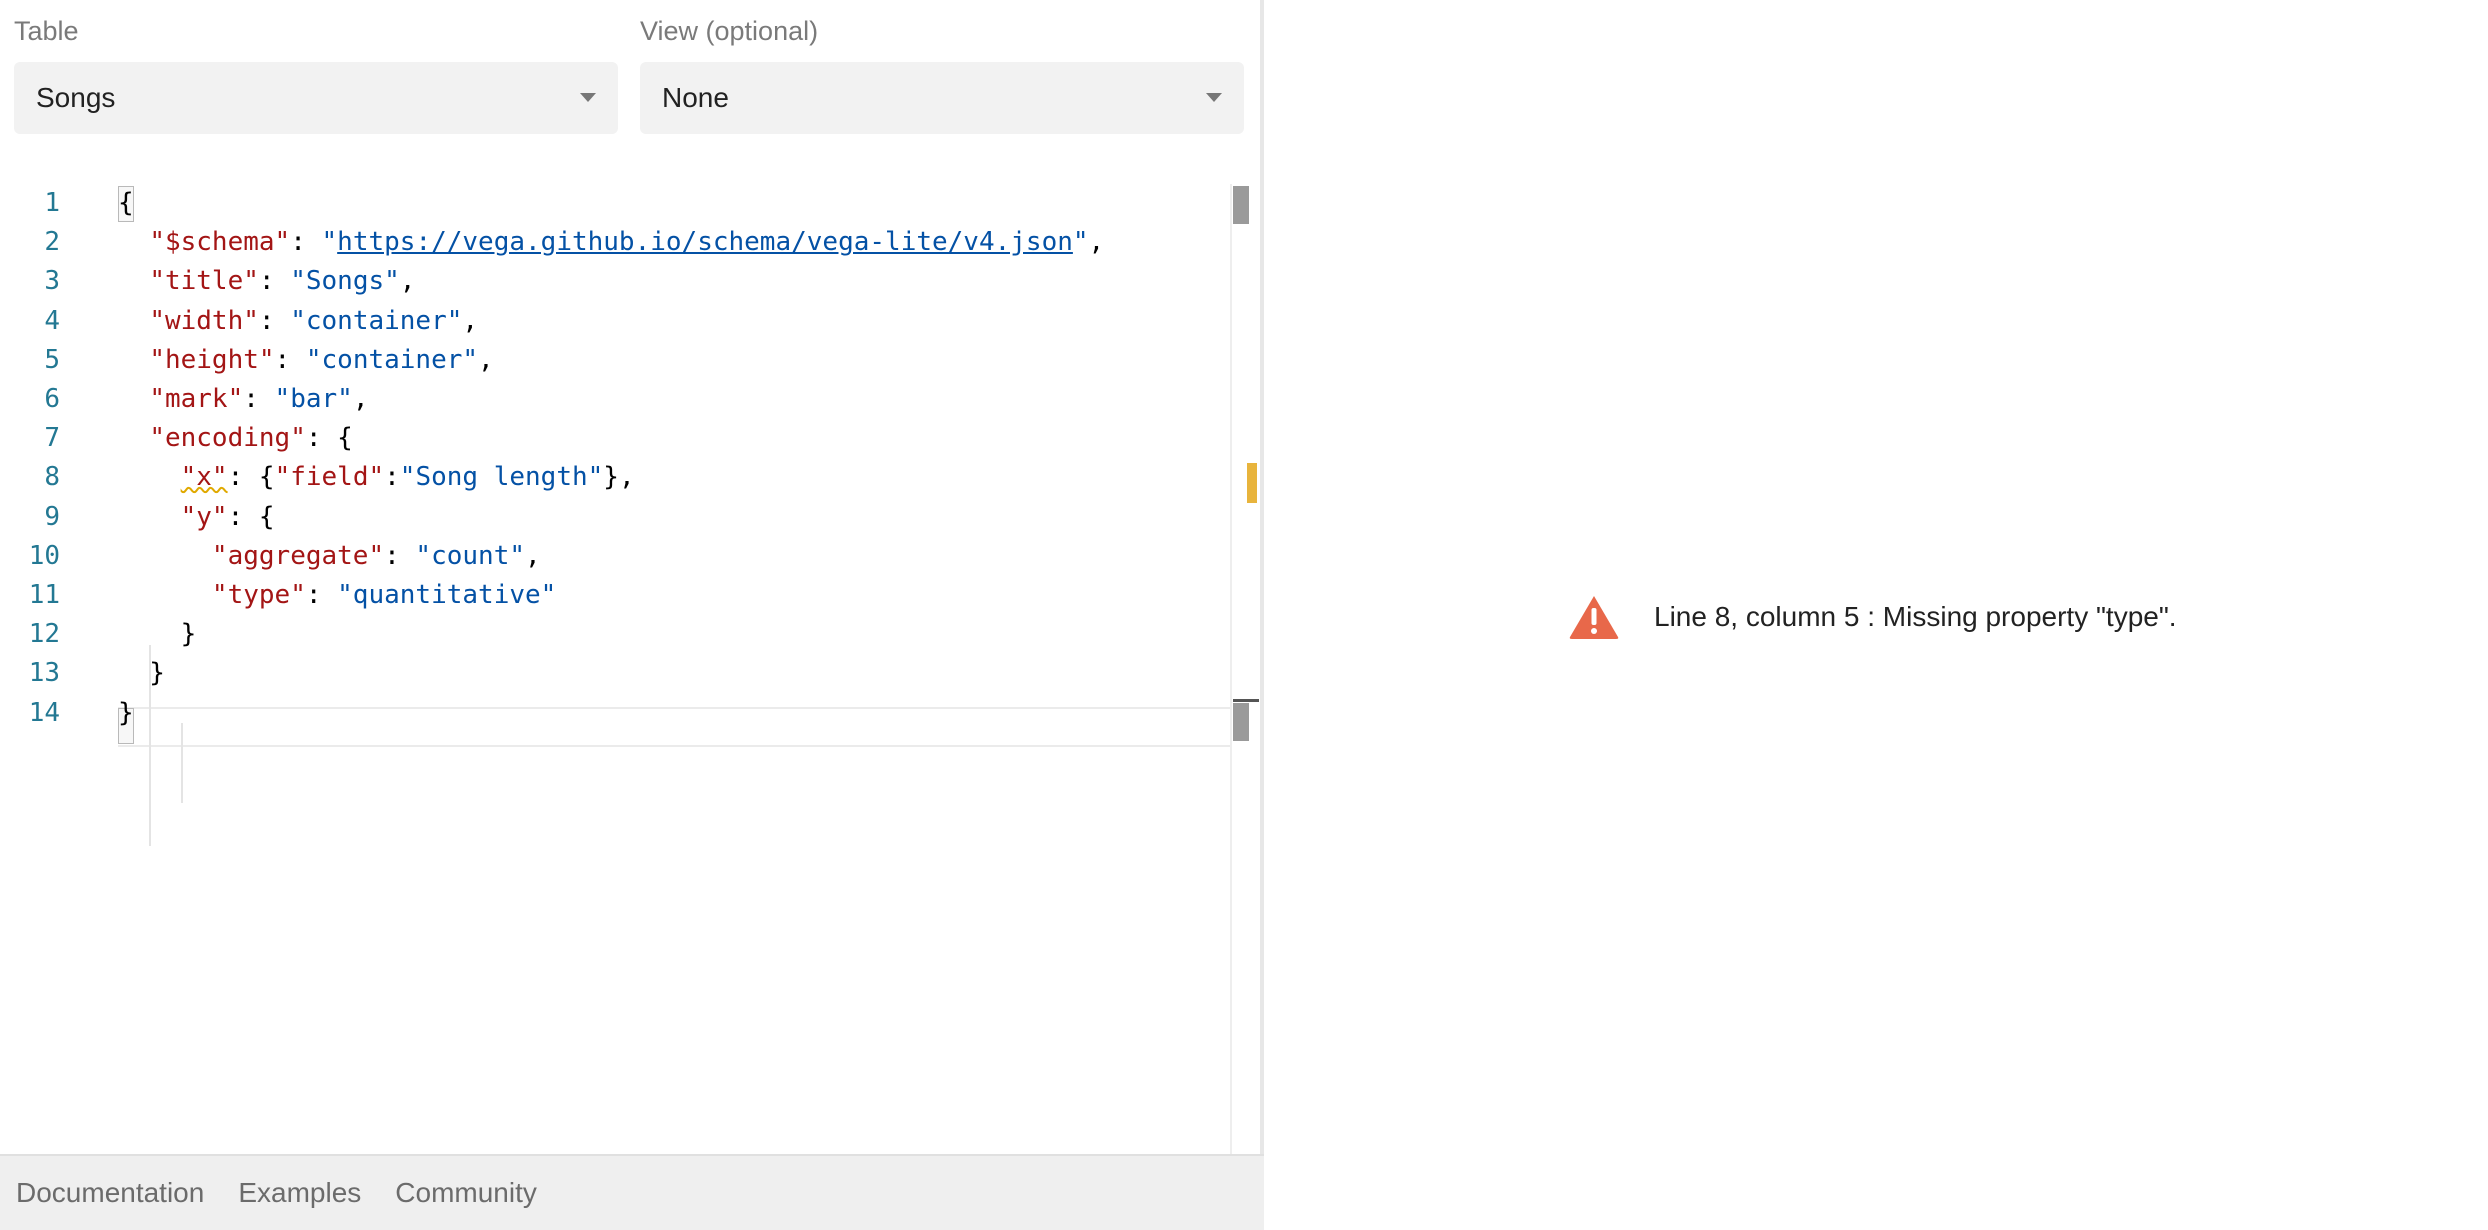 This screenshot has width=2488, height=1230. Describe the element at coordinates (313, 399) in the screenshot. I see `code-token: "bar"` at that location.